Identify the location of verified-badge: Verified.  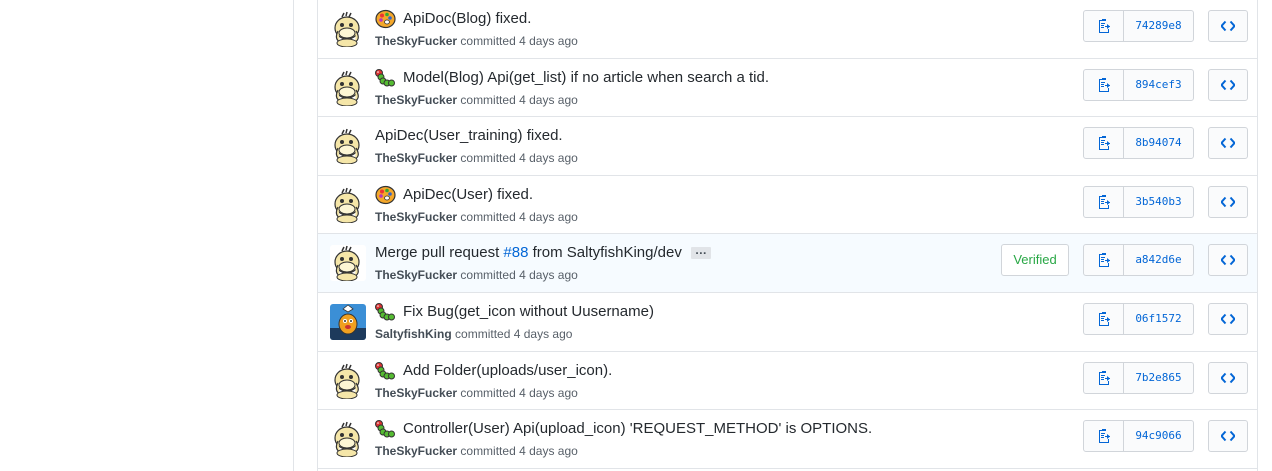
(1035, 260).